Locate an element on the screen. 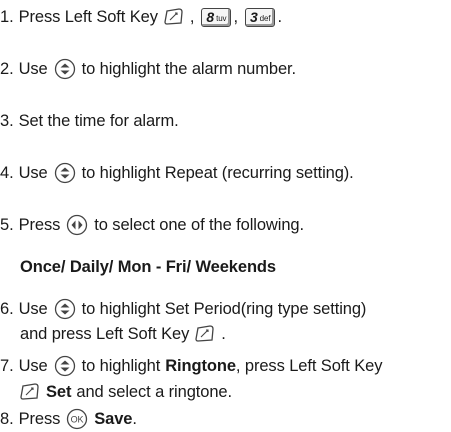 The height and width of the screenshot is (432, 451). options-text: Once/ Daily/ Mon - Fri/ Weekends is located at coordinates (148, 266).